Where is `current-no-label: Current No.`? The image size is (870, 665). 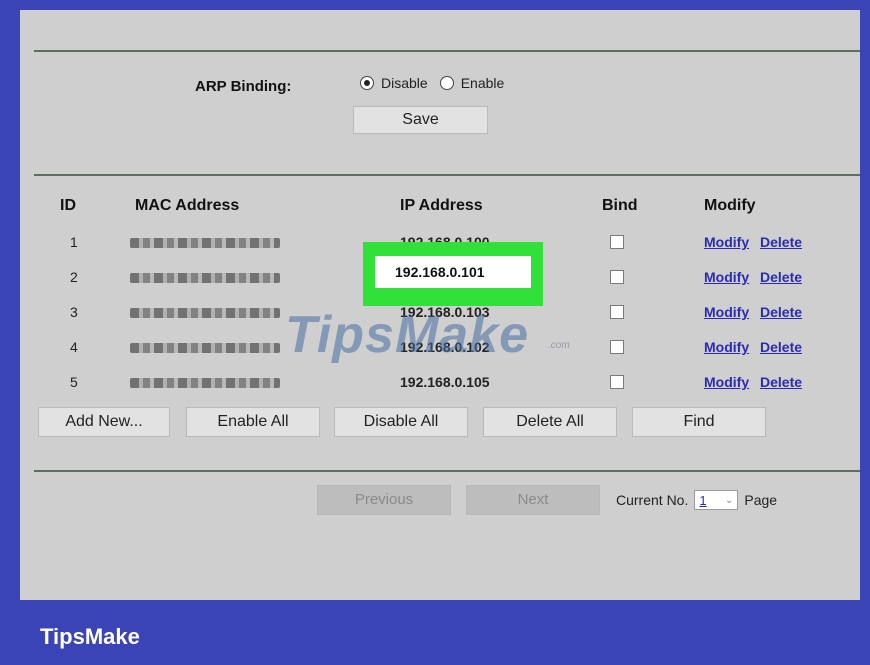
current-no-label: Current No. is located at coordinates (652, 500).